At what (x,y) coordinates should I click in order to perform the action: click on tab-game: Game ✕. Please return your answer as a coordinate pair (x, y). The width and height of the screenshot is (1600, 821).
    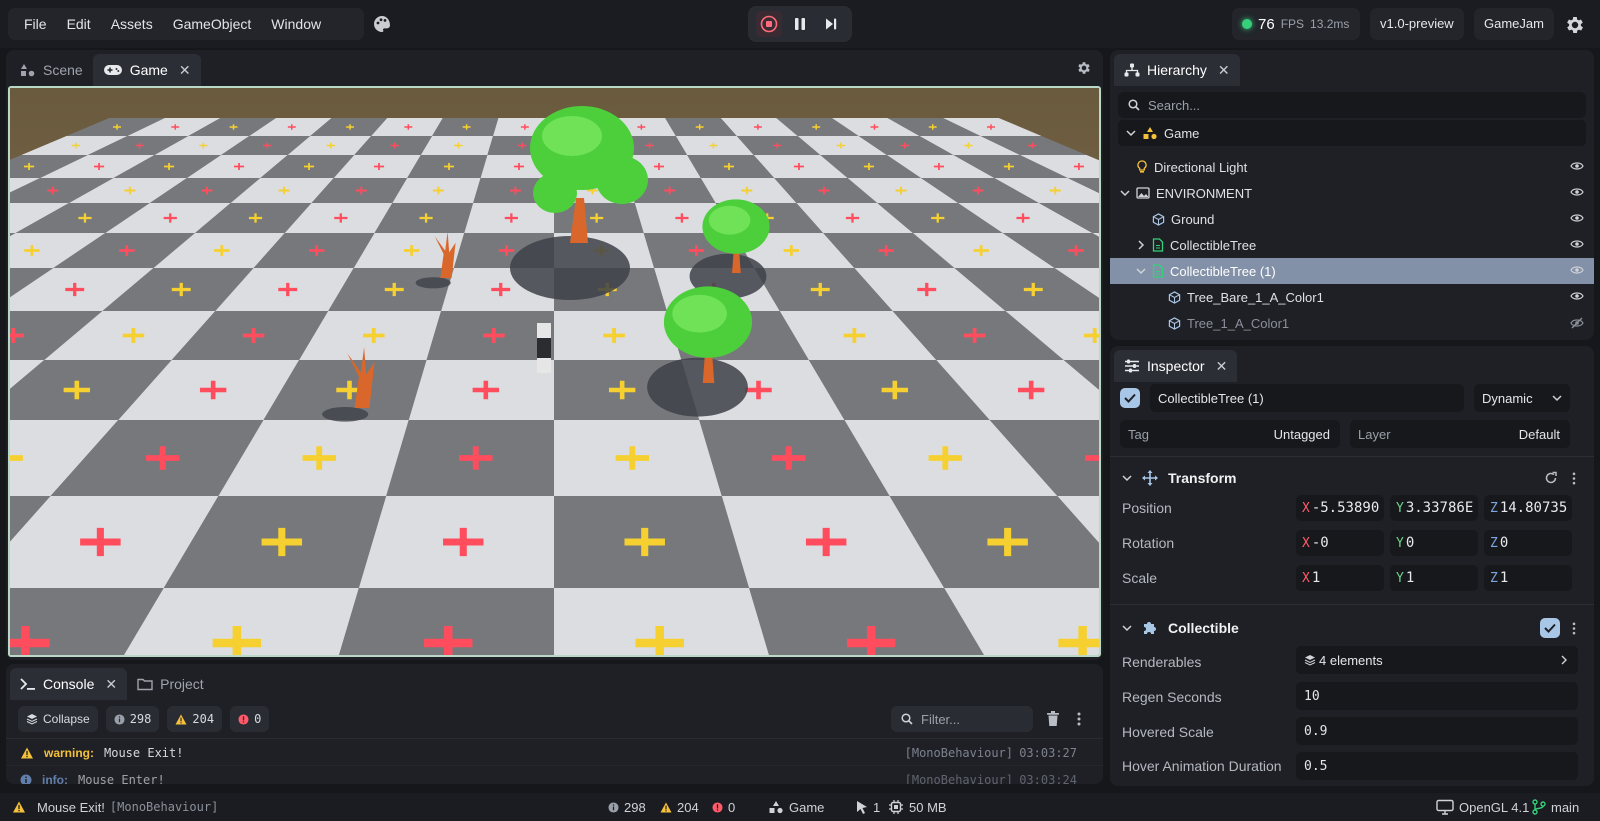
    Looking at the image, I should click on (146, 70).